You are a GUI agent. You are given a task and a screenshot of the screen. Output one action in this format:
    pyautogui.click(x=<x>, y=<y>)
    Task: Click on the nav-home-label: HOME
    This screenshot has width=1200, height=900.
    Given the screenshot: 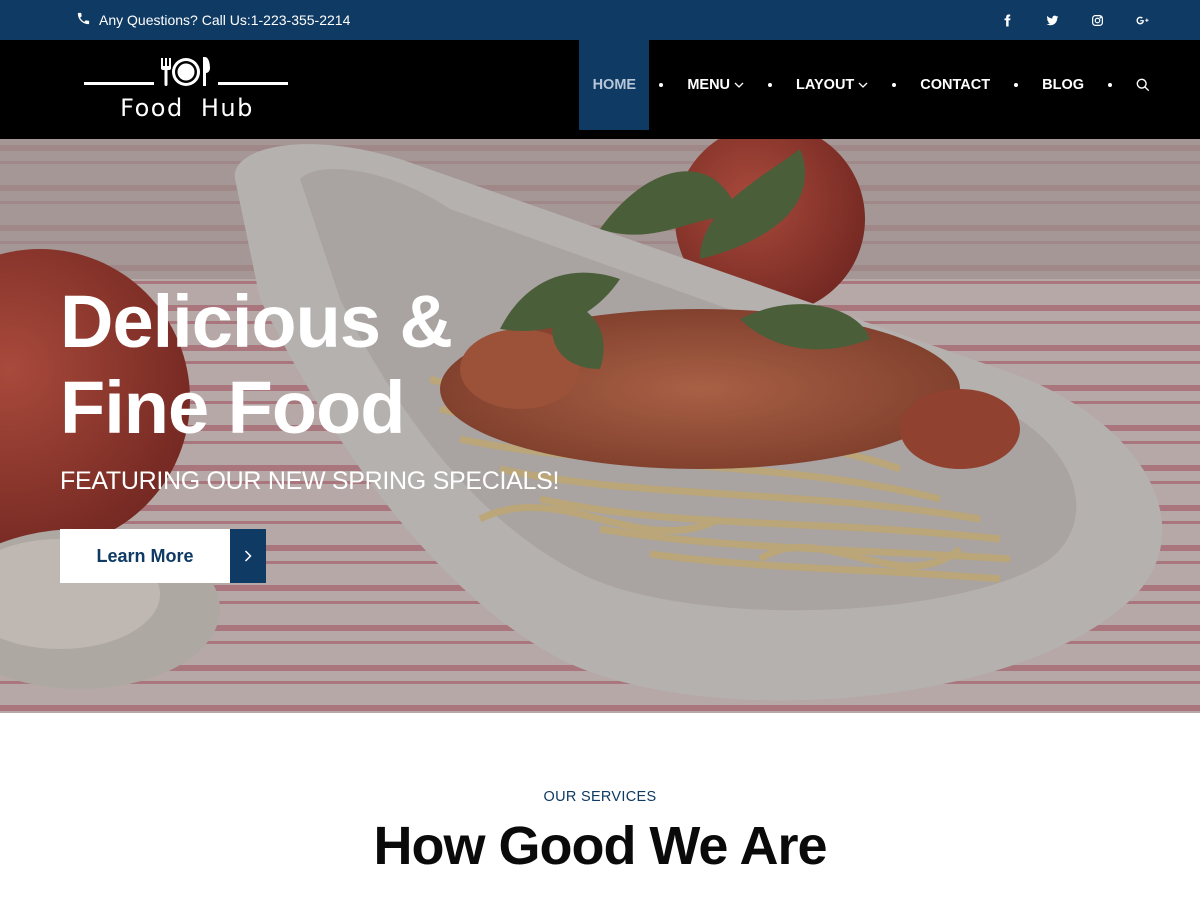 What is the action you would take?
    pyautogui.click(x=614, y=85)
    